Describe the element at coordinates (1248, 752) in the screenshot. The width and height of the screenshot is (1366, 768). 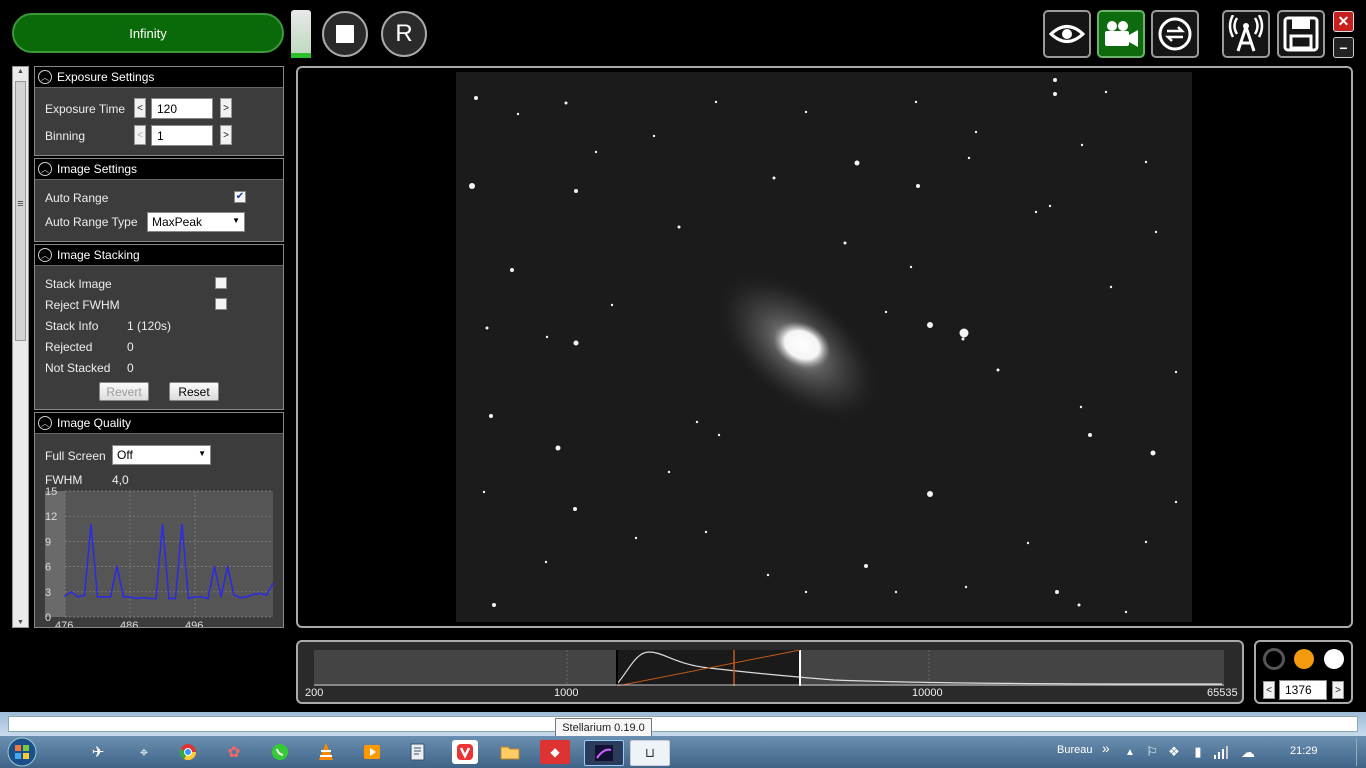
I see `tray-onedrive: ☁` at that location.